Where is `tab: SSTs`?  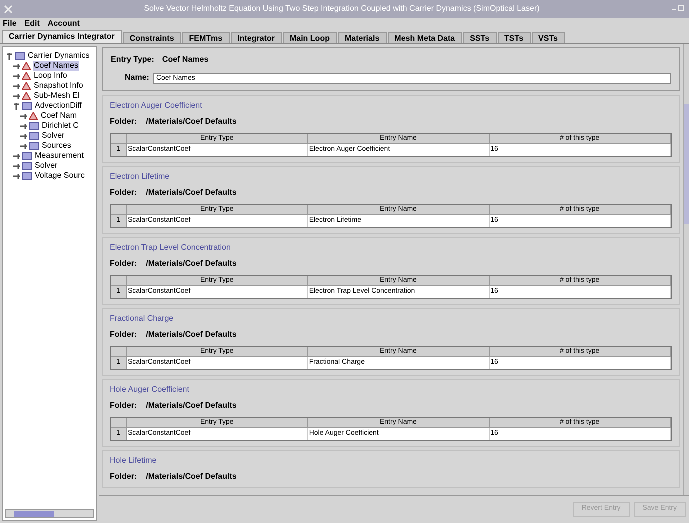
tab: SSTs is located at coordinates (480, 37).